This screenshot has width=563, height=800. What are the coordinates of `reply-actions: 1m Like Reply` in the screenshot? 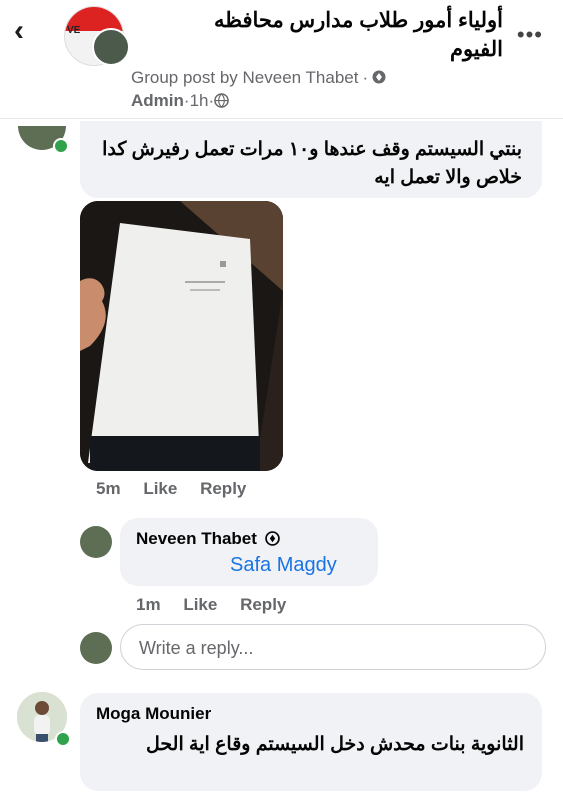 It's located at (220, 605).